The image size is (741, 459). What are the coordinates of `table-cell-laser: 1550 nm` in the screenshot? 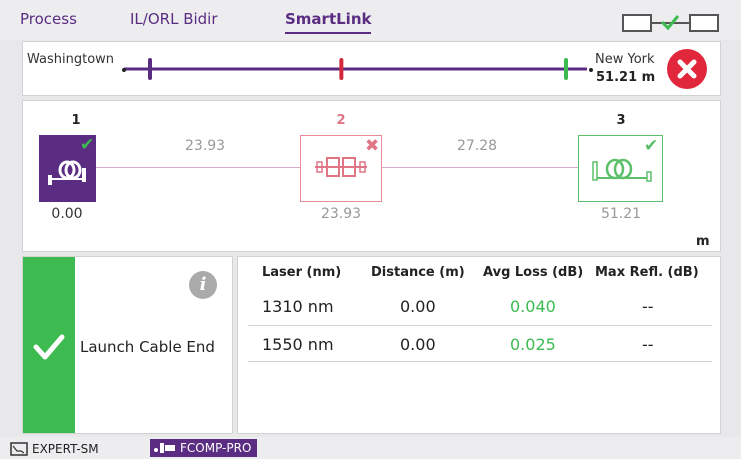 It's located at (298, 344).